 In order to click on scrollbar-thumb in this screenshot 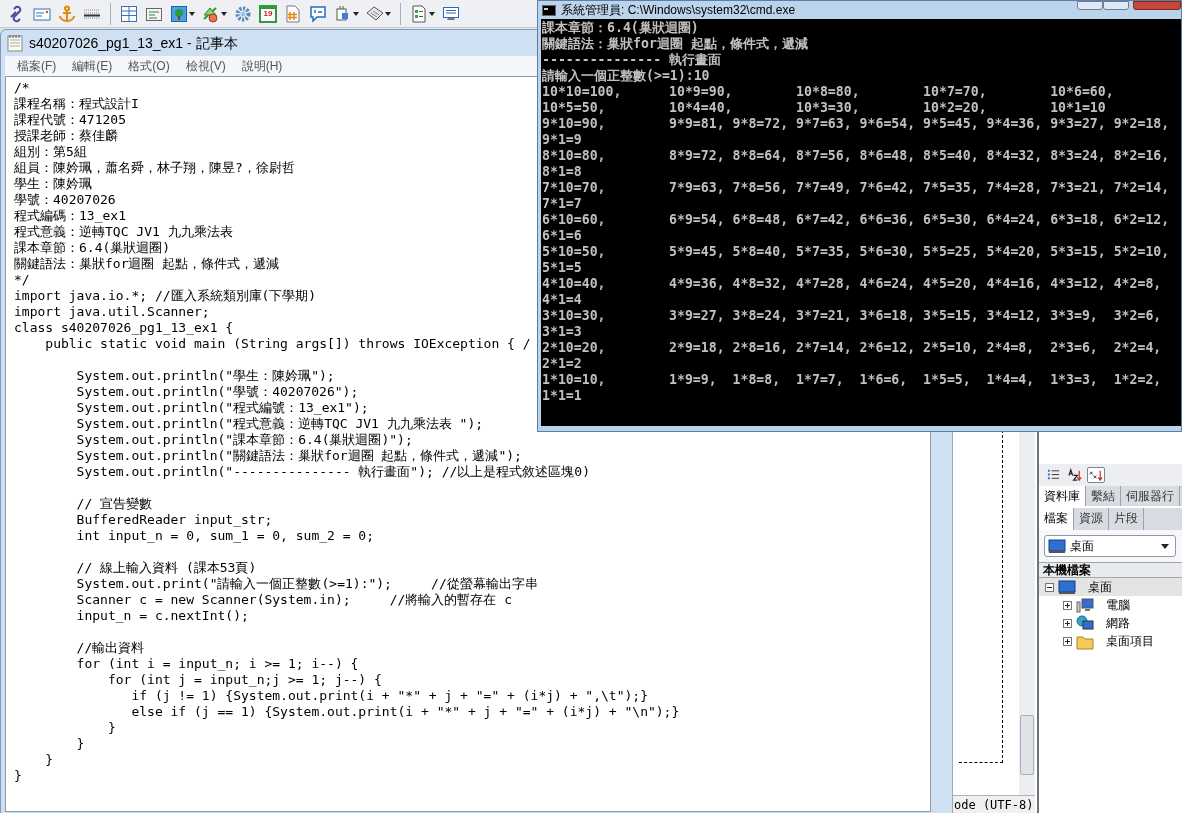, I will do `click(1027, 745)`.